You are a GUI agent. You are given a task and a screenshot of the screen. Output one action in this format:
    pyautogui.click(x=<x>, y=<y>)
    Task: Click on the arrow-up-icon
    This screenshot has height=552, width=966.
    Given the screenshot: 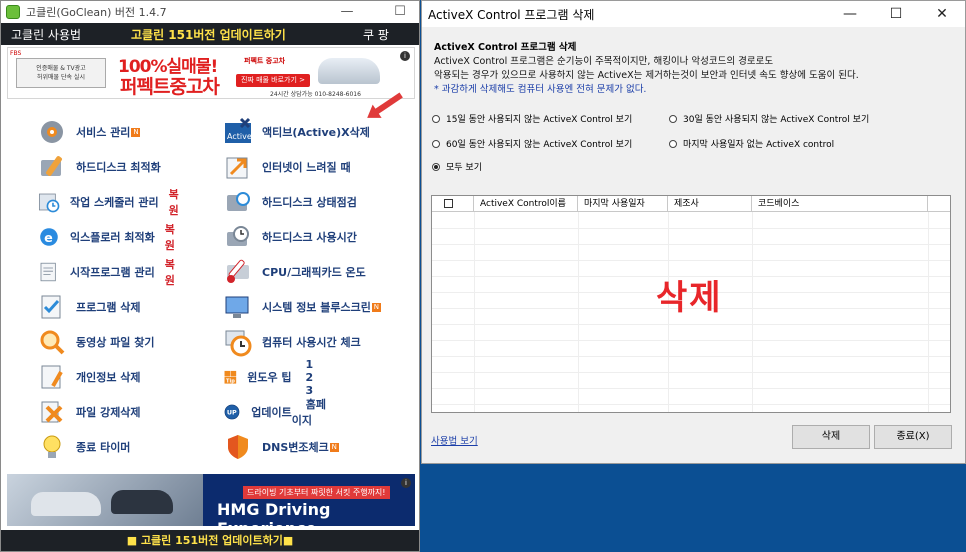 What is the action you would take?
    pyautogui.click(x=237, y=168)
    